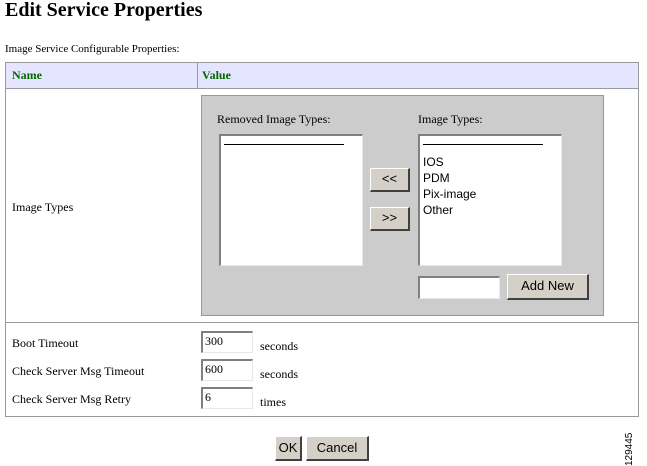  Describe the element at coordinates (450, 119) in the screenshot. I see `image-types-caption: Image Types:` at that location.